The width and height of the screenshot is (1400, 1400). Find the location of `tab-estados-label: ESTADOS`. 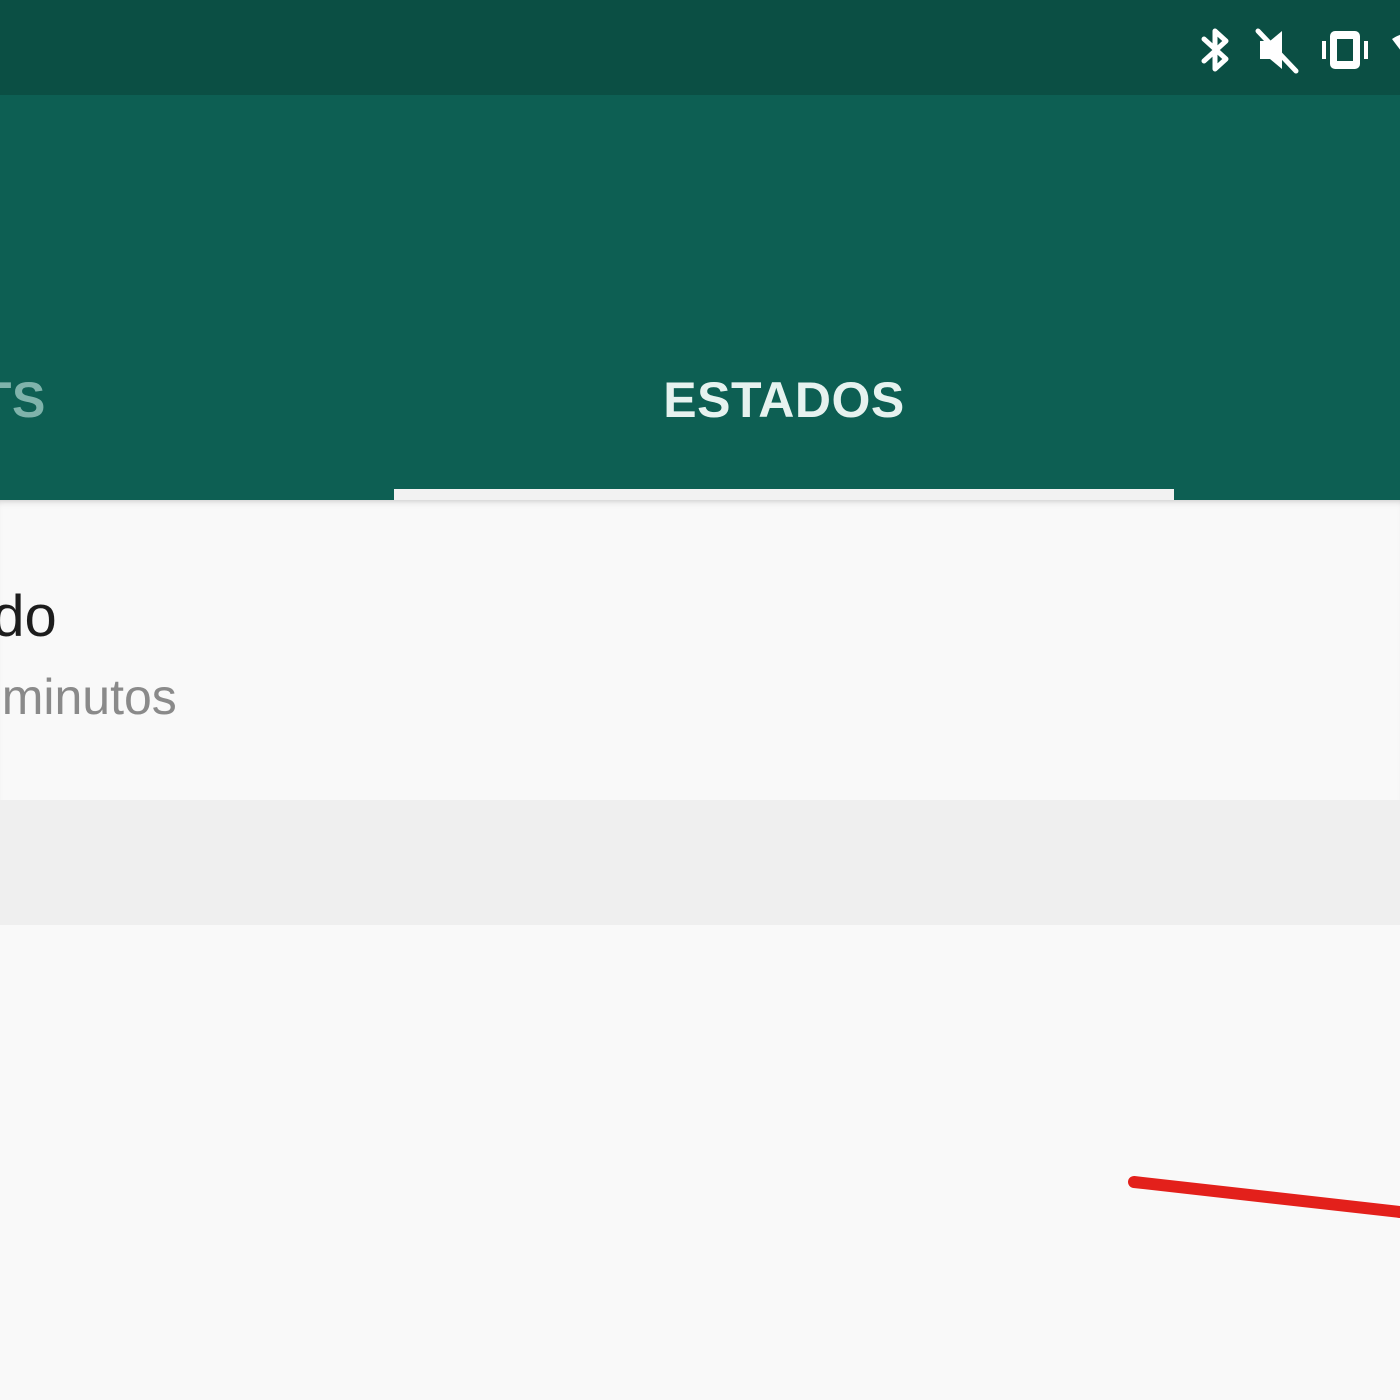

tab-estados-label: ESTADOS is located at coordinates (784, 400).